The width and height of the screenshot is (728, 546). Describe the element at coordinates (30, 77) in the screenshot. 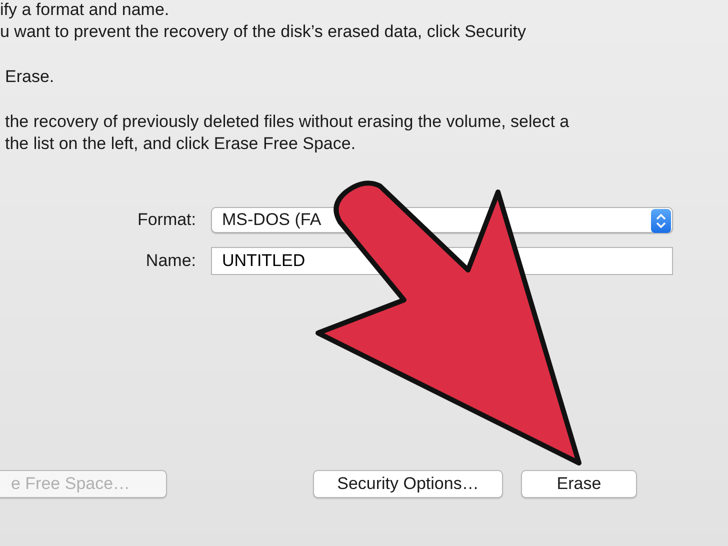

I see `instruction-text: Erase.` at that location.